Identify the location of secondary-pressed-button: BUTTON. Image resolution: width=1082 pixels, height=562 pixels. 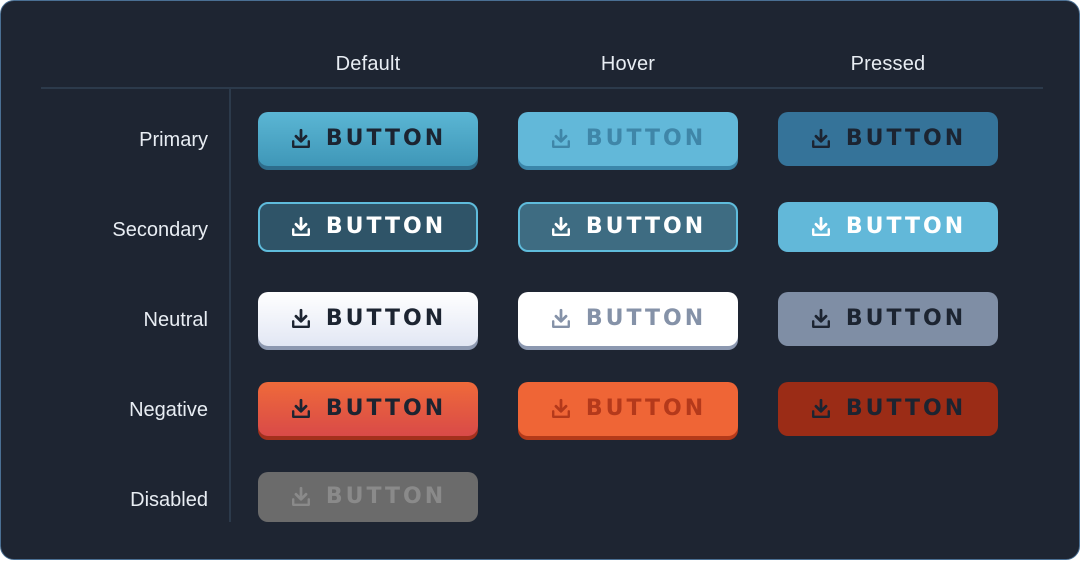
(888, 227).